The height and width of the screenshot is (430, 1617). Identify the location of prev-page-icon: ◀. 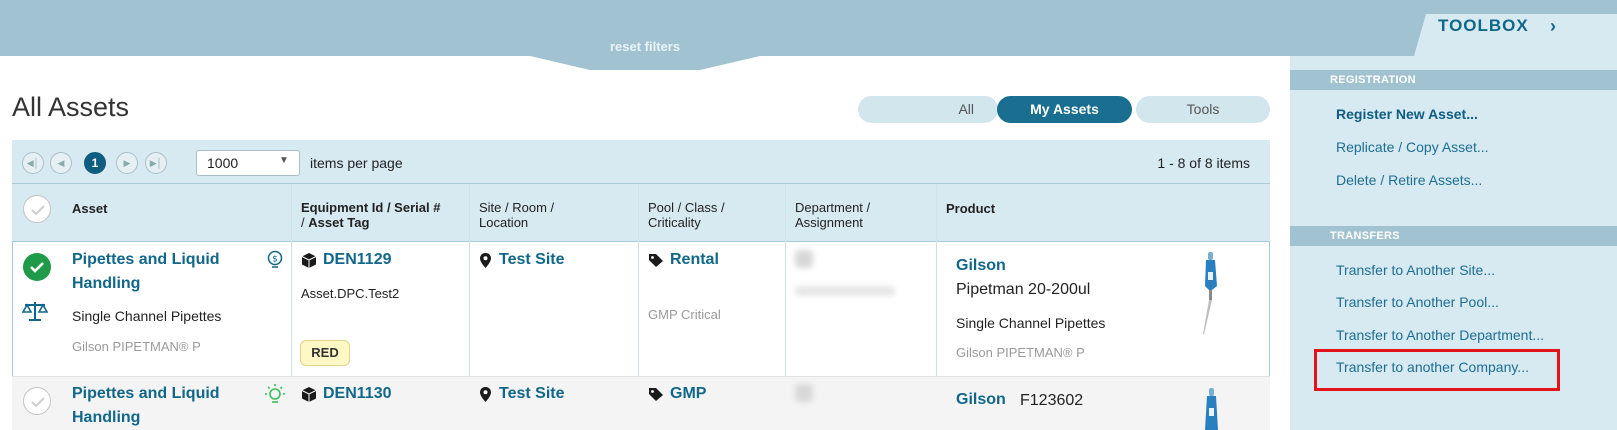
(61, 163).